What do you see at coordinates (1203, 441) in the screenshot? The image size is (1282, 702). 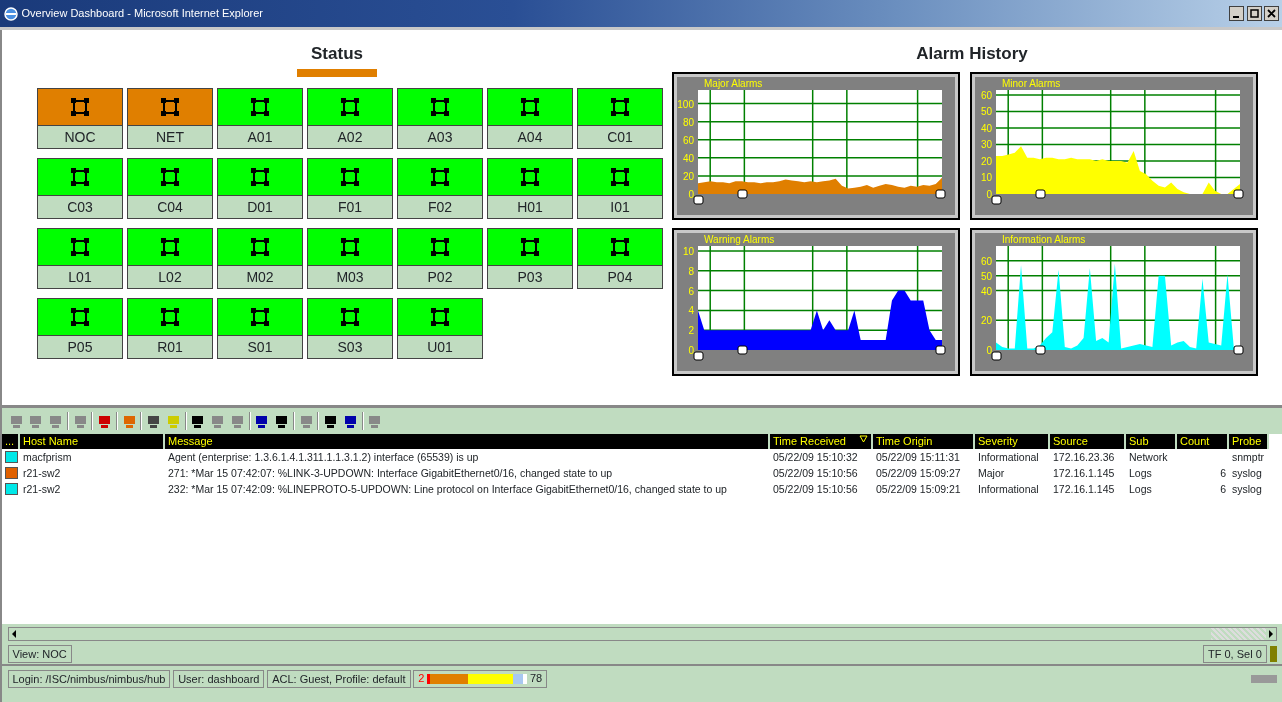 I see `column-header: Count` at bounding box center [1203, 441].